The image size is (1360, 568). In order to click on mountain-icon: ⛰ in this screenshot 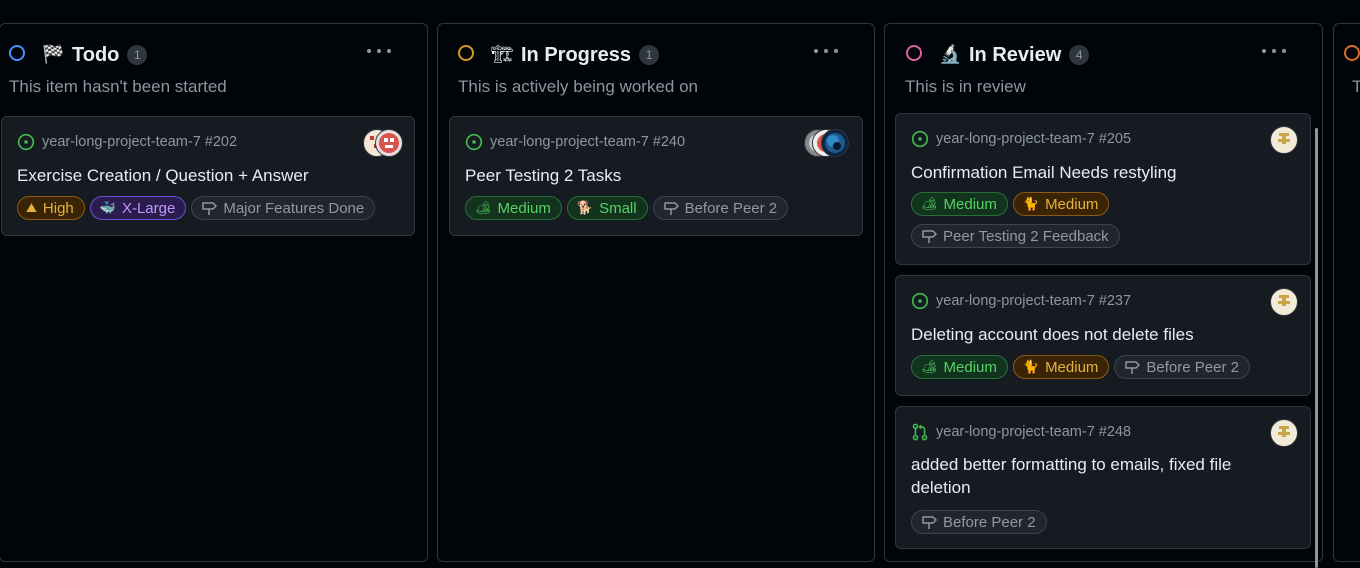, I will do `click(31, 207)`.